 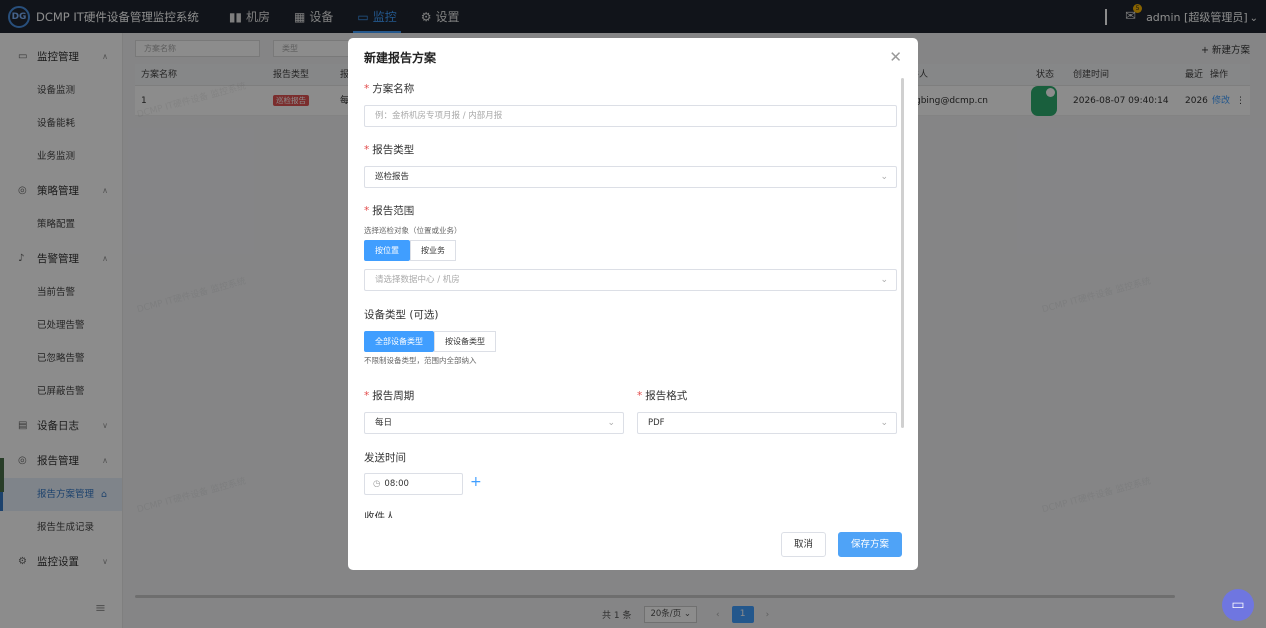 I want to click on cancel-button: 取消, so click(x=803, y=544).